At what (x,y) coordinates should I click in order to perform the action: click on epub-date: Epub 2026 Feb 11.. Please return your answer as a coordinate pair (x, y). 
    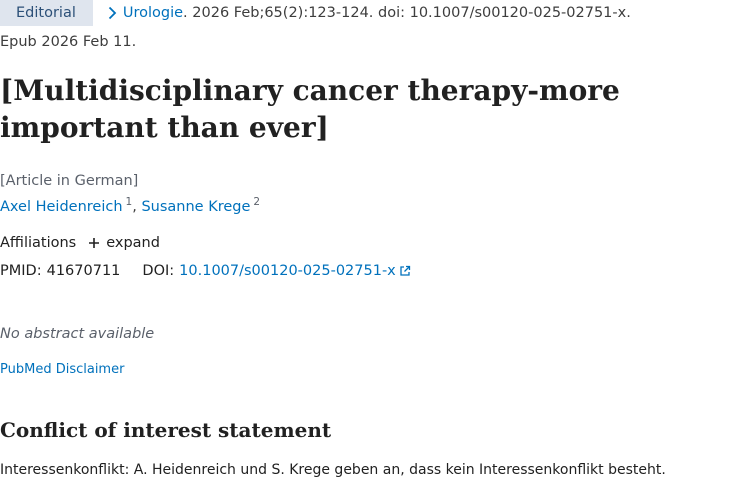
    Looking at the image, I should click on (68, 42).